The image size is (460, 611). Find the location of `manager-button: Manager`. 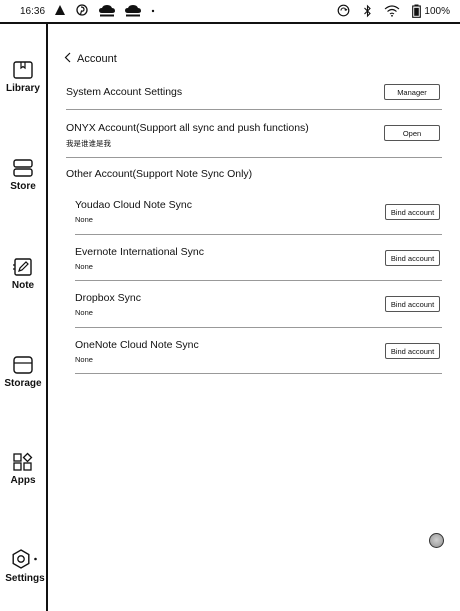

manager-button: Manager is located at coordinates (412, 92).